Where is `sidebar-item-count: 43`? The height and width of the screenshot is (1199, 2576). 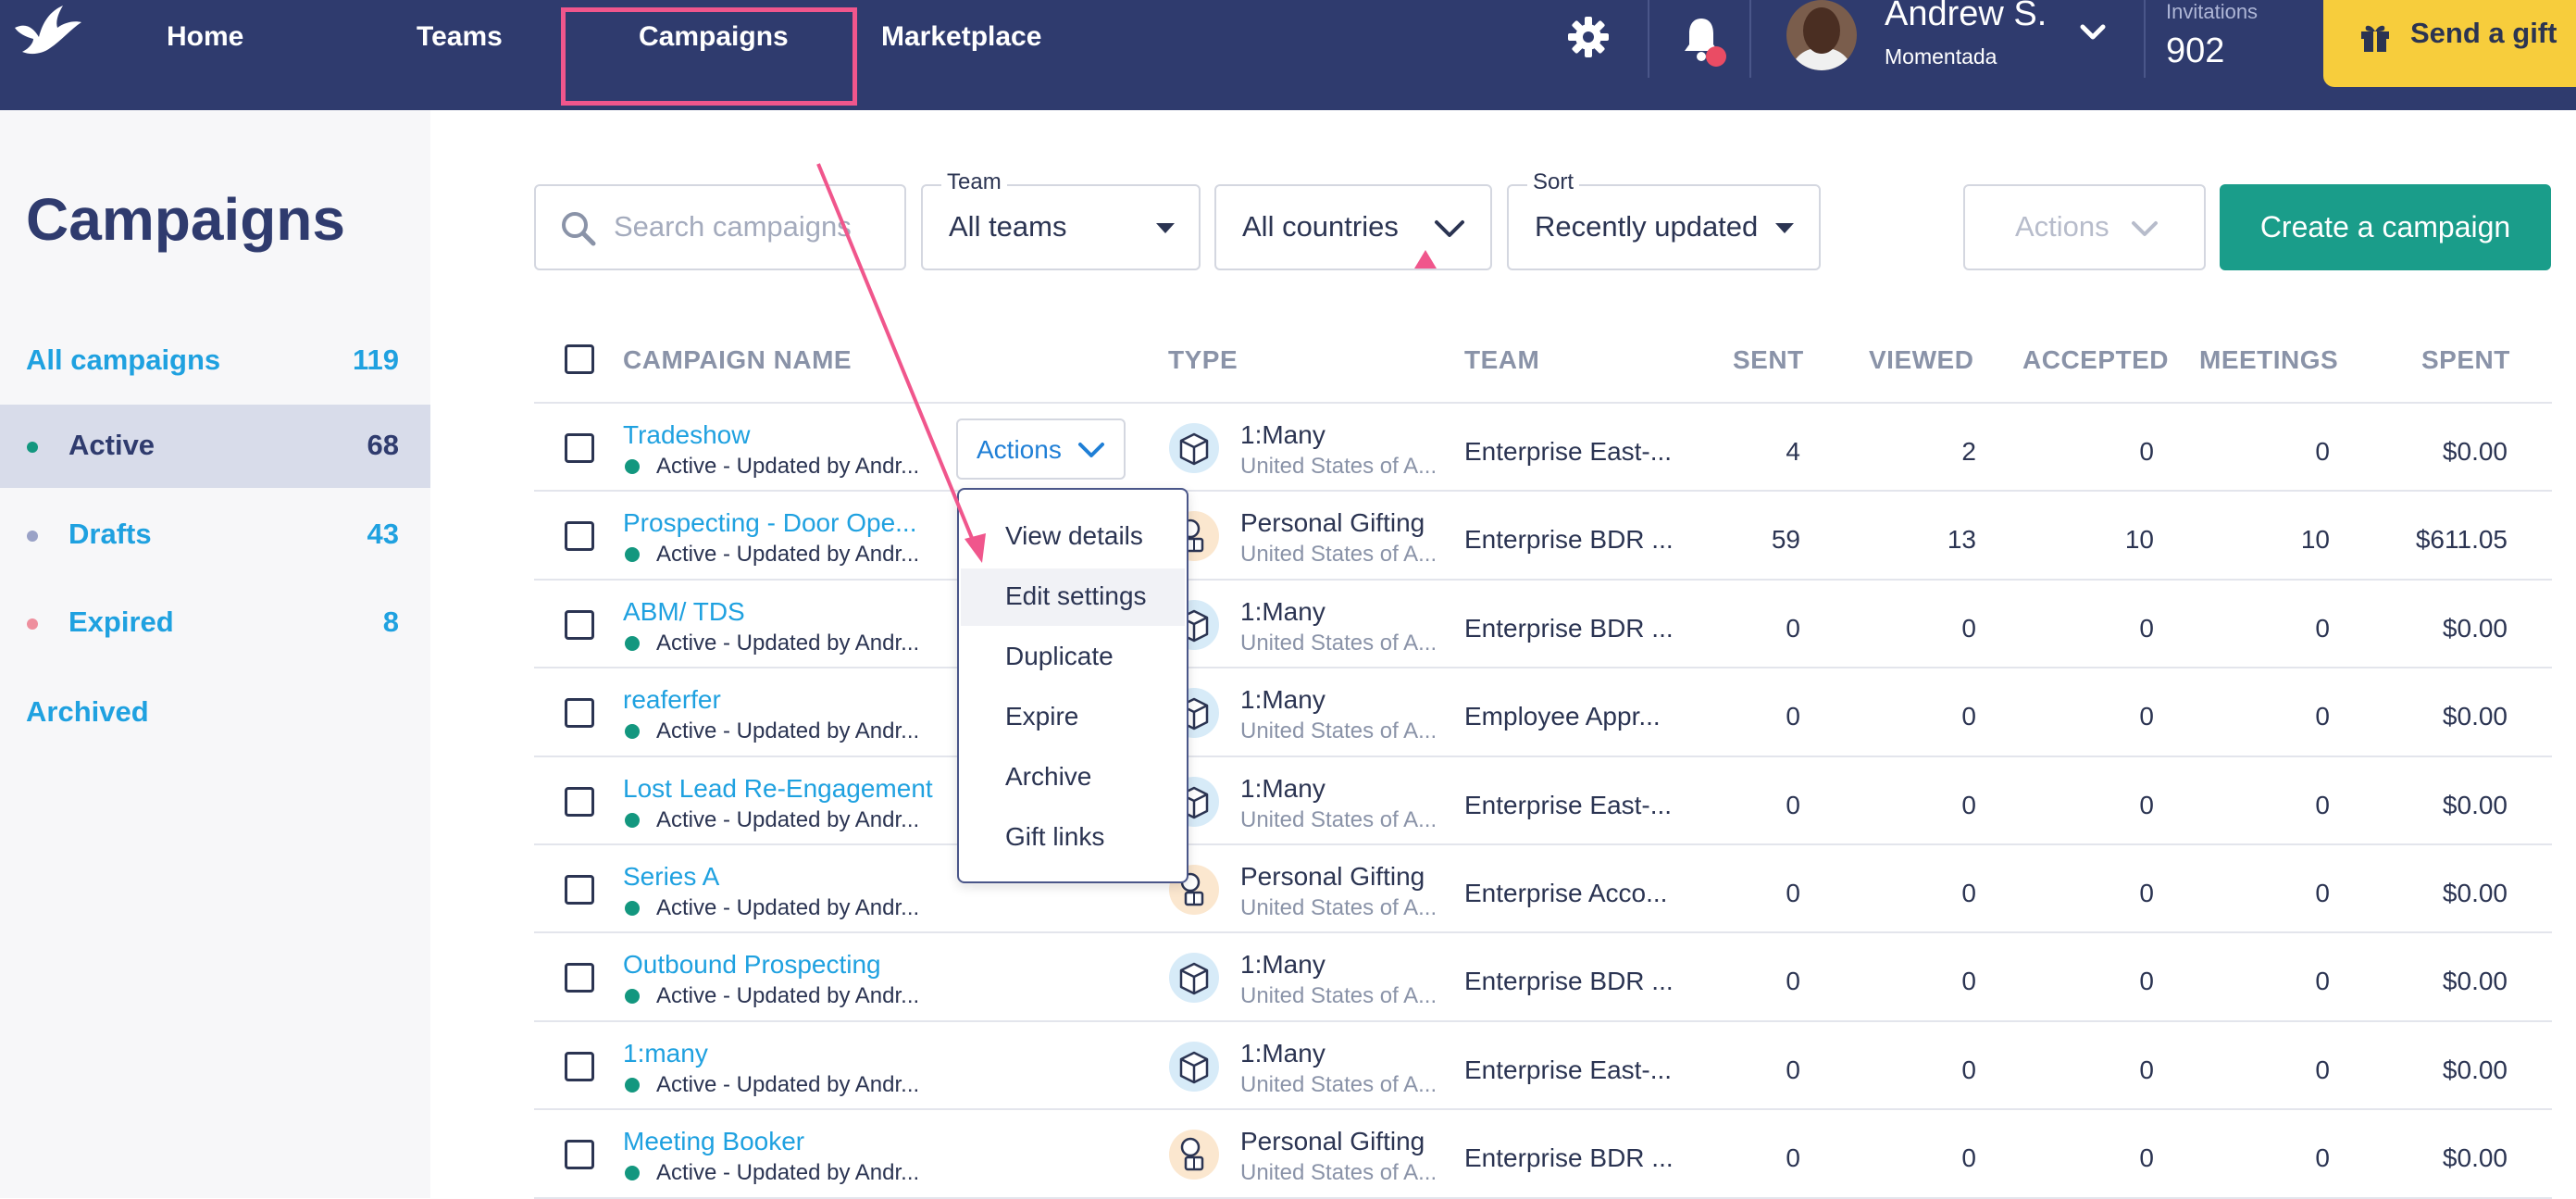
sidebar-item-count: 43 is located at coordinates (383, 534).